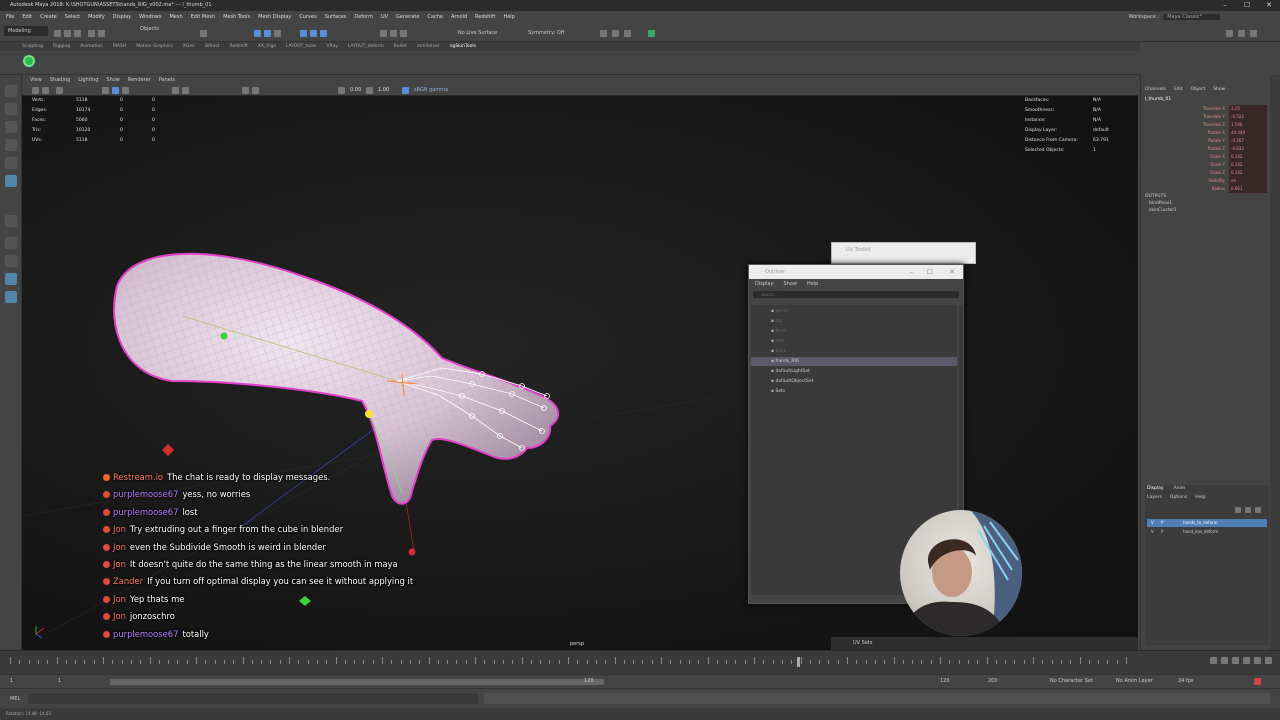 This screenshot has width=1280, height=720. I want to click on channel-attribute: Translate Y -0.522, so click(1225, 117).